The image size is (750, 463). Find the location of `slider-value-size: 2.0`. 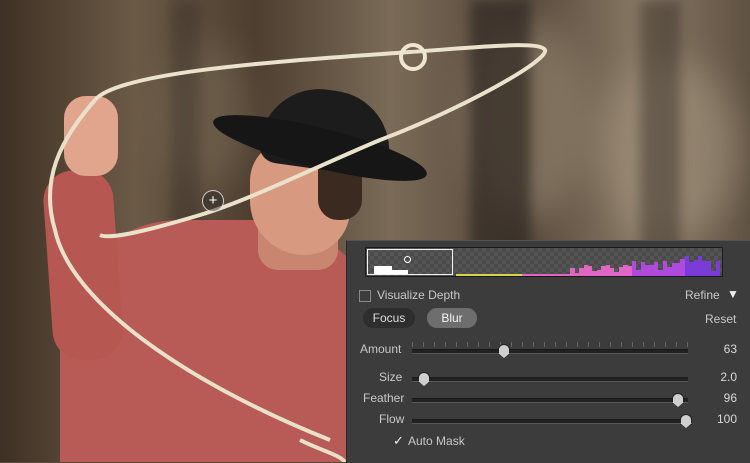

slider-value-size: 2.0 is located at coordinates (728, 377).